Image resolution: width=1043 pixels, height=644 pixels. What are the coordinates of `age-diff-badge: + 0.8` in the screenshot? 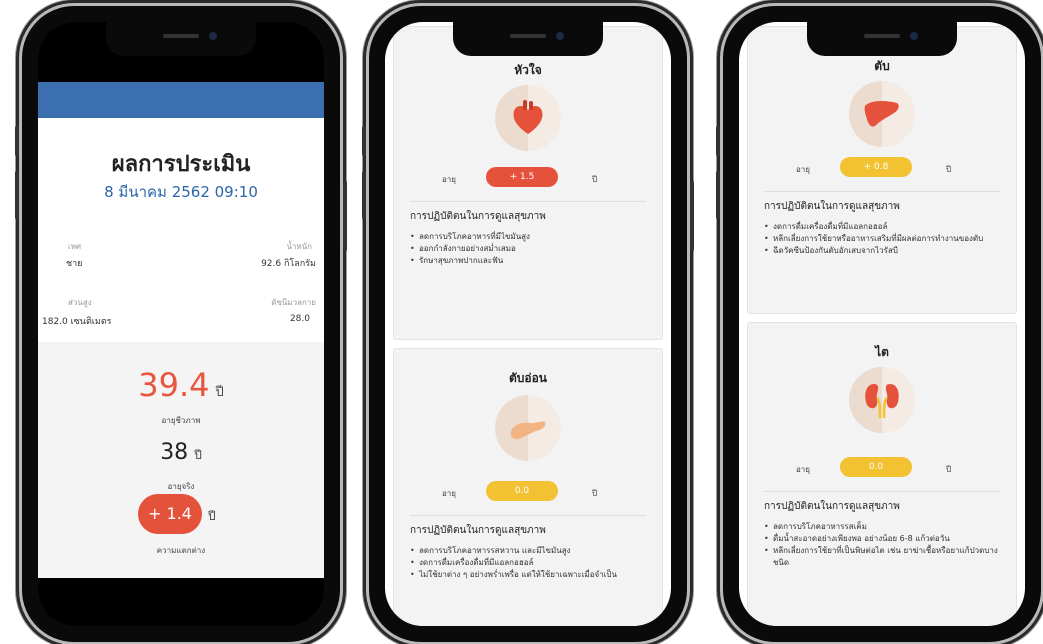 It's located at (876, 167).